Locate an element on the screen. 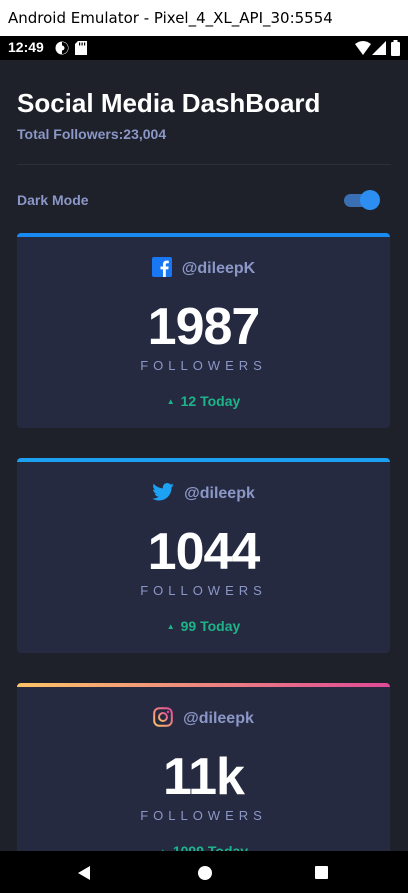 The width and height of the screenshot is (408, 893). today-change: ▲ 12 Today is located at coordinates (203, 401).